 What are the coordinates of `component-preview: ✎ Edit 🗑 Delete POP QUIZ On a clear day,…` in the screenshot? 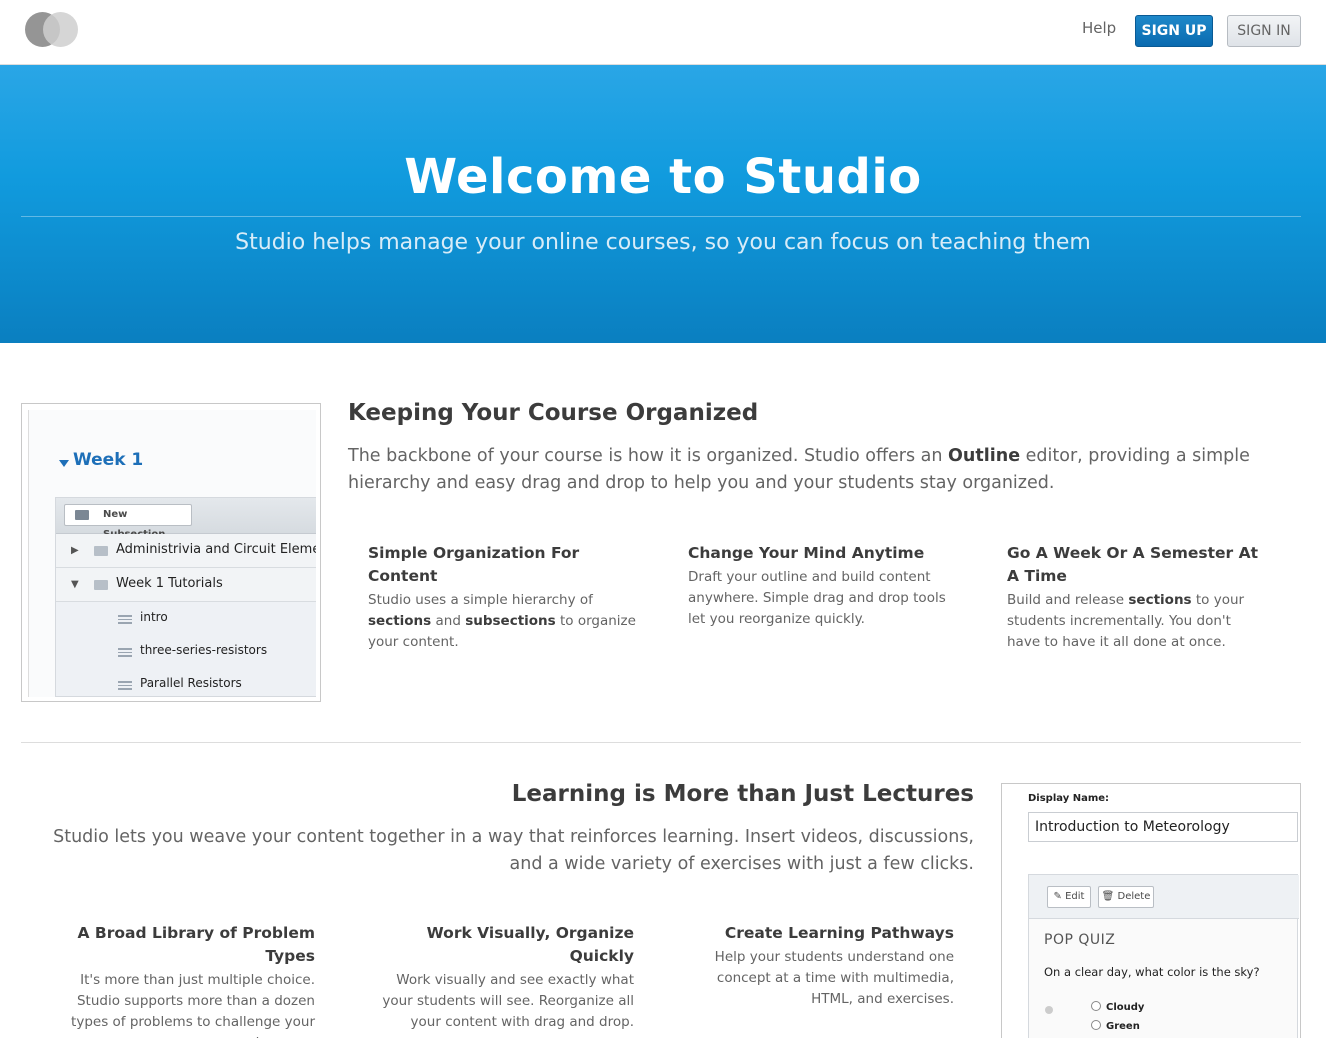 It's located at (1163, 956).